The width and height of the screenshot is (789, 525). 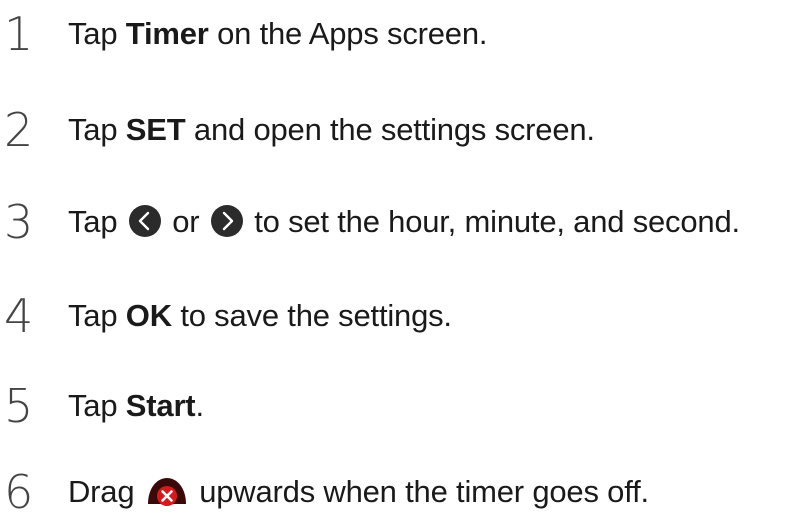 I want to click on step-2: 2 Tap SET and open the settings screen., so click(x=394, y=130).